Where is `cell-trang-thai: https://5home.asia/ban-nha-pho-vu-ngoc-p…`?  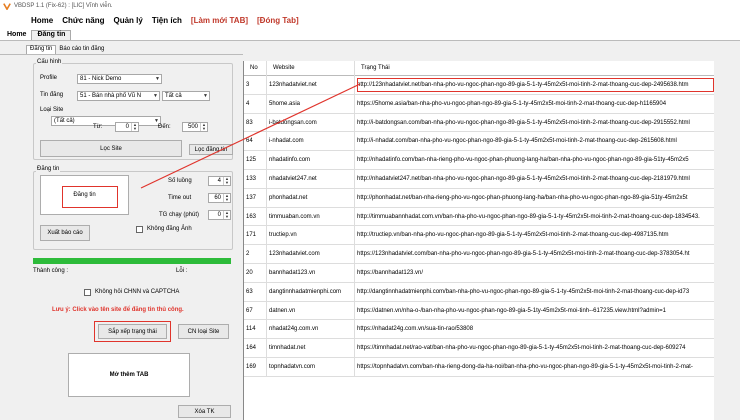 cell-trang-thai: https://5home.asia/ban-nha-pho-vu-ngoc-p… is located at coordinates (534, 104).